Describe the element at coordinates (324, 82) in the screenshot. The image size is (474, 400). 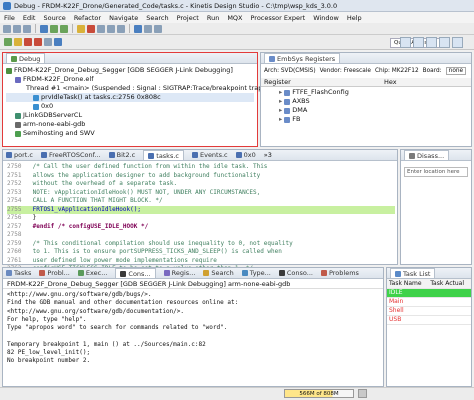
I see `col-register: Register` at that location.